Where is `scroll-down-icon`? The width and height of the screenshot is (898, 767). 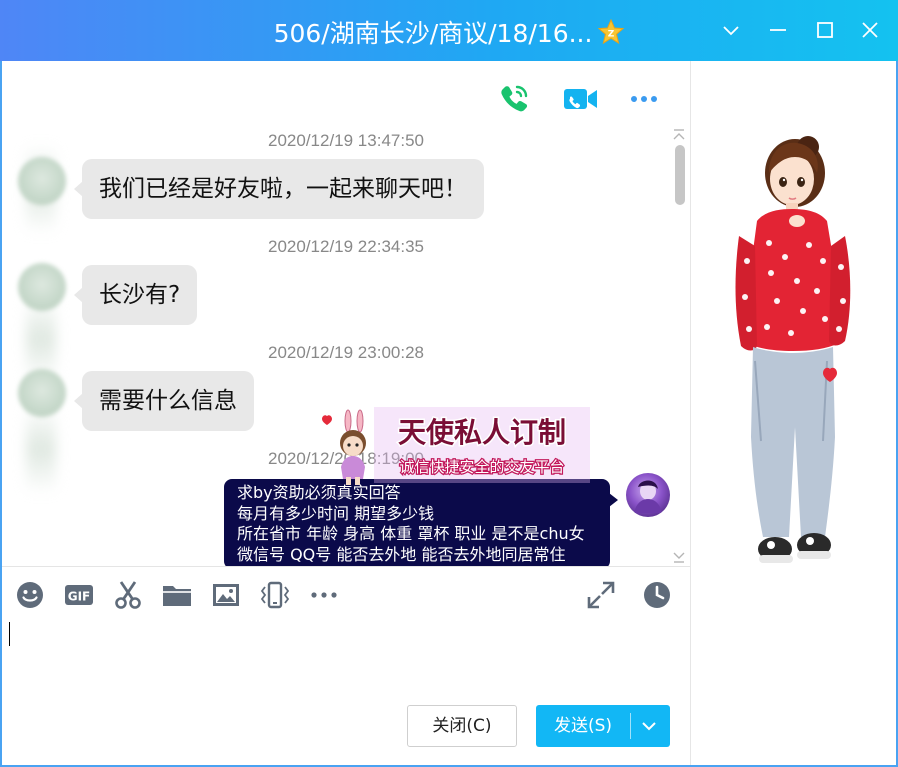 scroll-down-icon is located at coordinates (679, 556).